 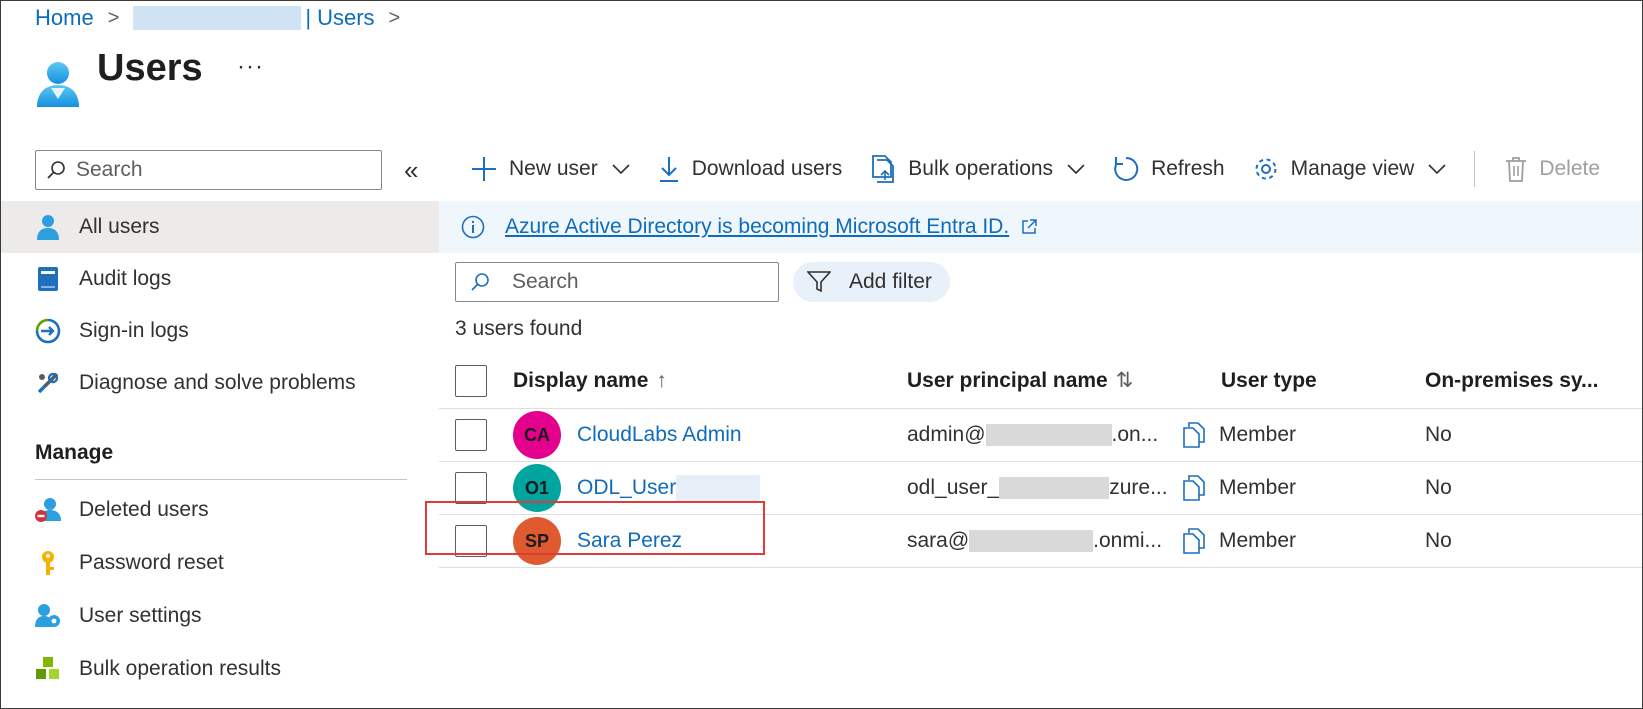 What do you see at coordinates (1029, 227) in the screenshot?
I see `external-link-icon` at bounding box center [1029, 227].